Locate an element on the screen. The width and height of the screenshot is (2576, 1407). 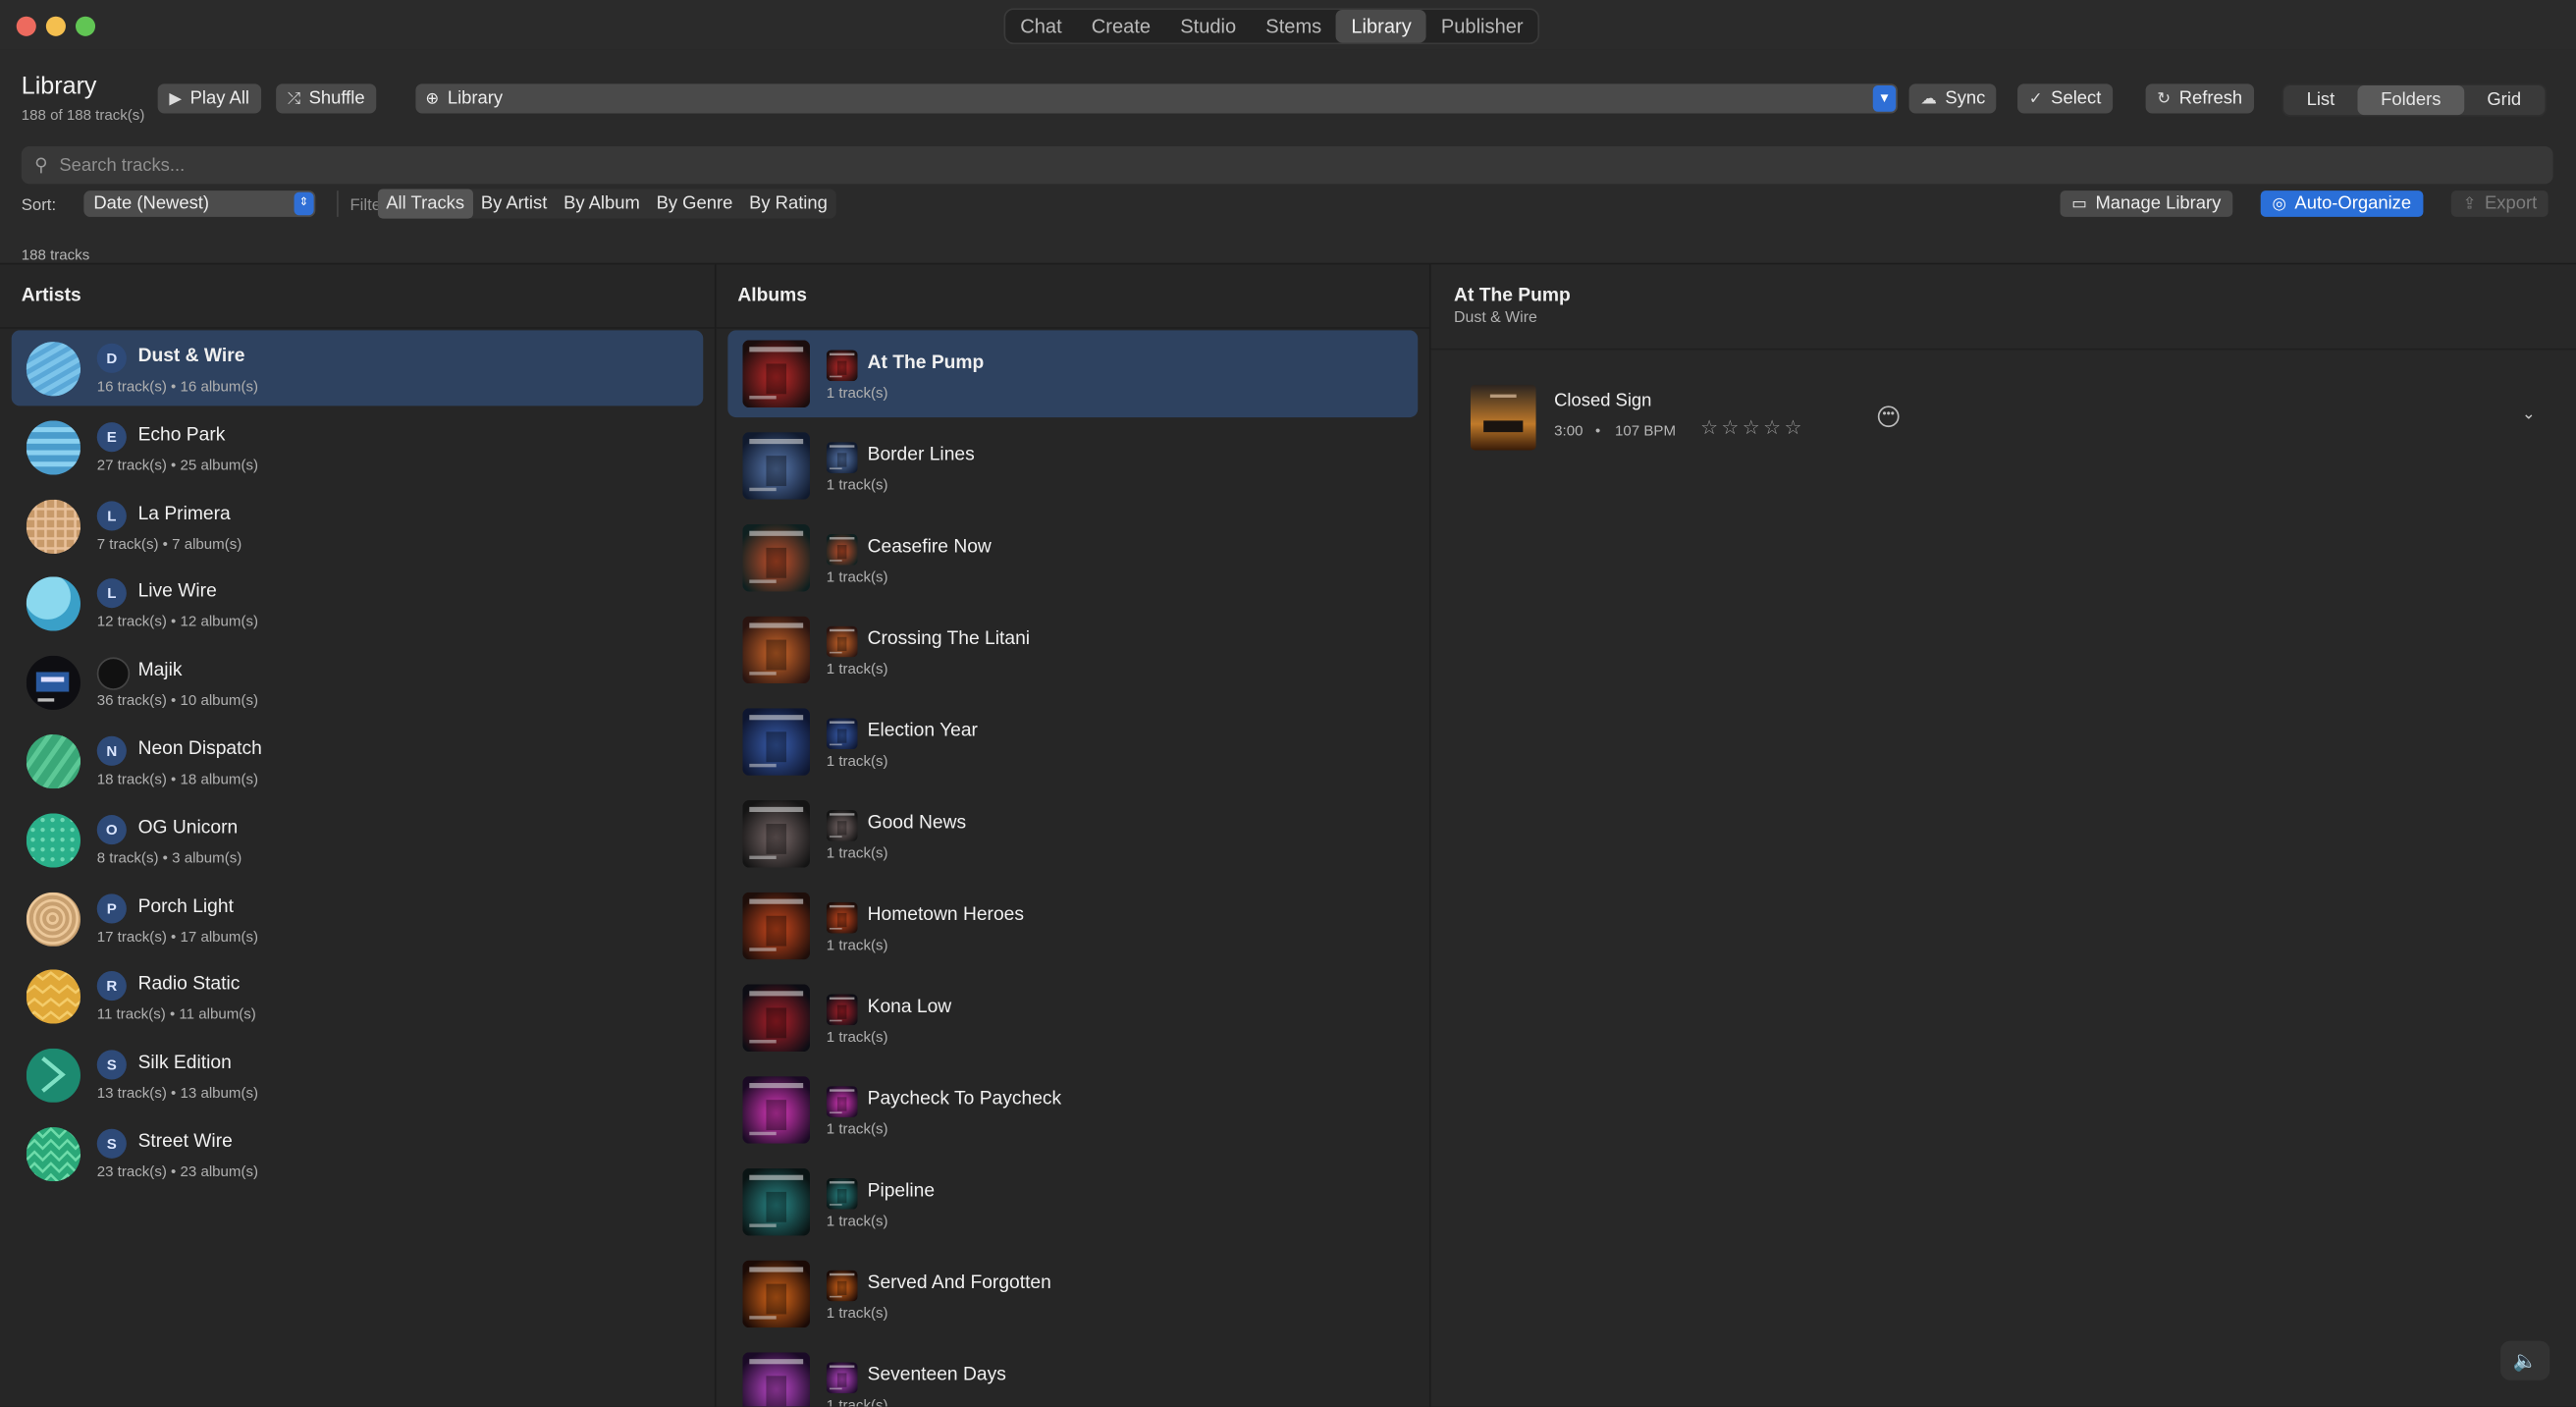
album-row: Hometown Heroes 1 track(s) is located at coordinates (1072, 926).